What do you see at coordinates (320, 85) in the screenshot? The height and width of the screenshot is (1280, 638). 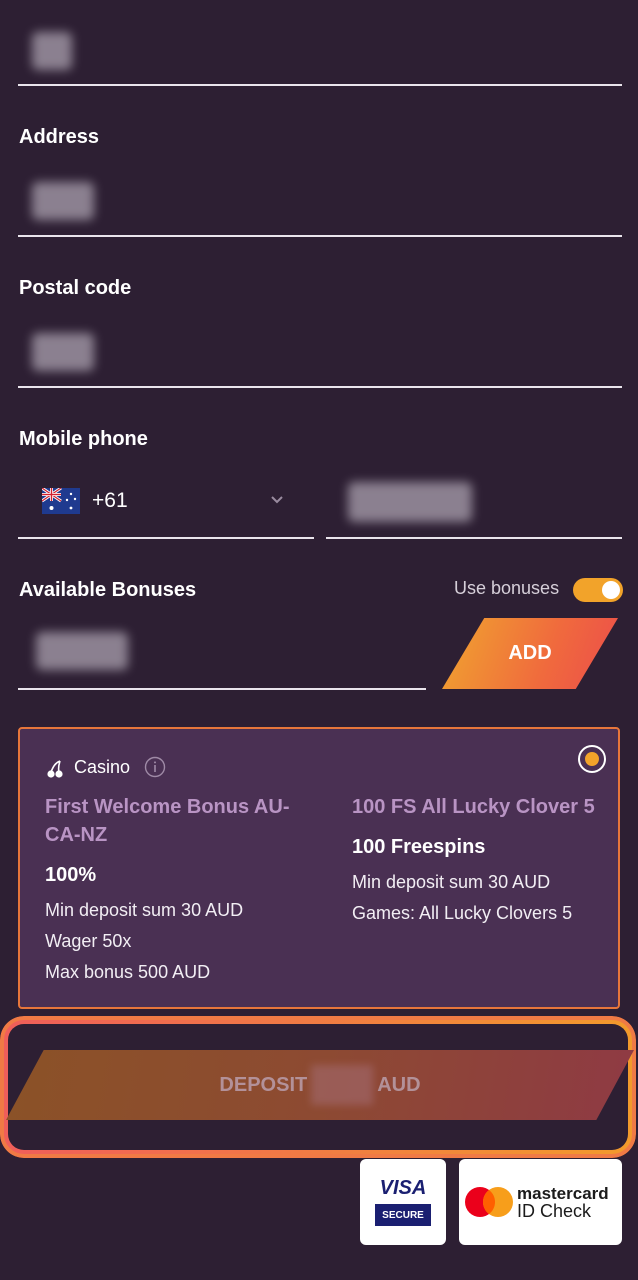 I see `field-underline` at bounding box center [320, 85].